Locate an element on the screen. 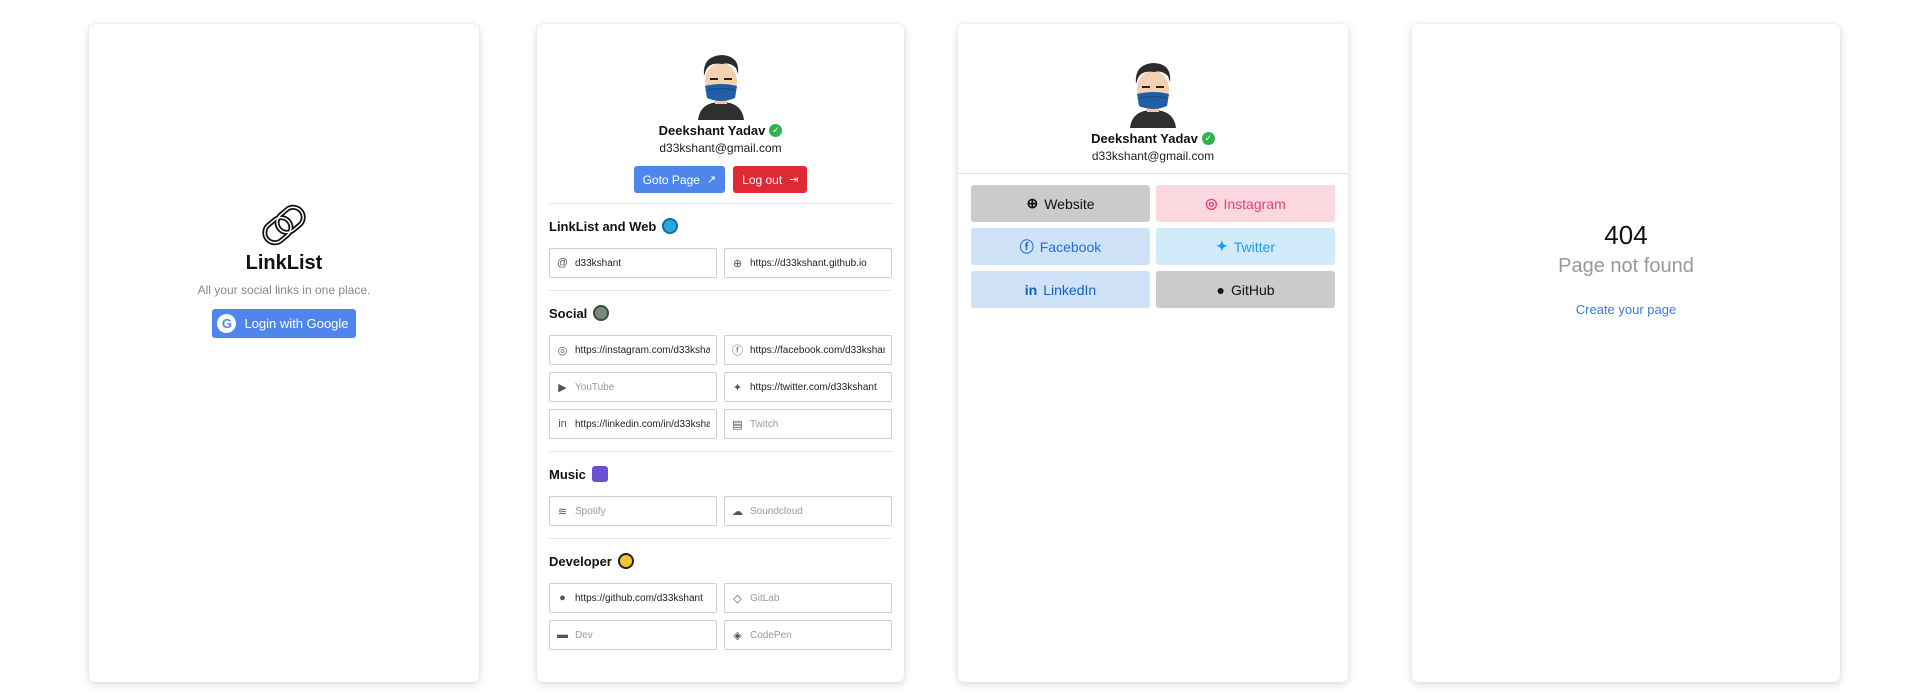  facebook-link-button: ⓕ Facebook is located at coordinates (1060, 246).